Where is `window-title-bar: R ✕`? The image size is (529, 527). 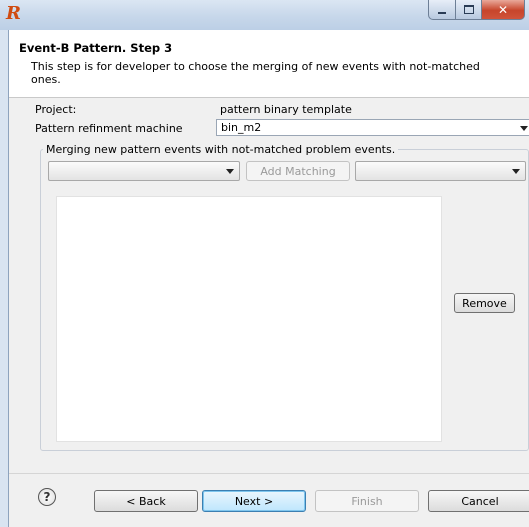
window-title-bar: R ✕ is located at coordinates (264, 15).